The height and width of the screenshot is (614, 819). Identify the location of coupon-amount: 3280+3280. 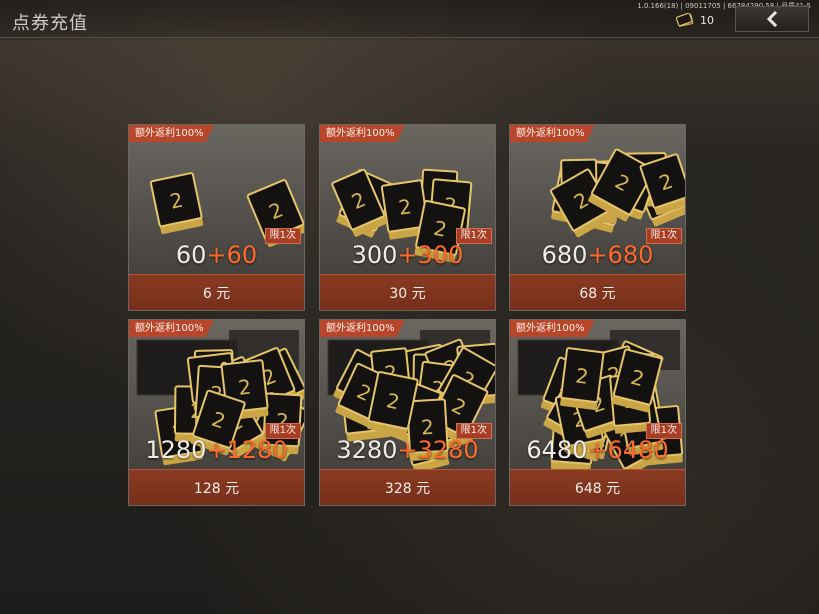
(407, 450).